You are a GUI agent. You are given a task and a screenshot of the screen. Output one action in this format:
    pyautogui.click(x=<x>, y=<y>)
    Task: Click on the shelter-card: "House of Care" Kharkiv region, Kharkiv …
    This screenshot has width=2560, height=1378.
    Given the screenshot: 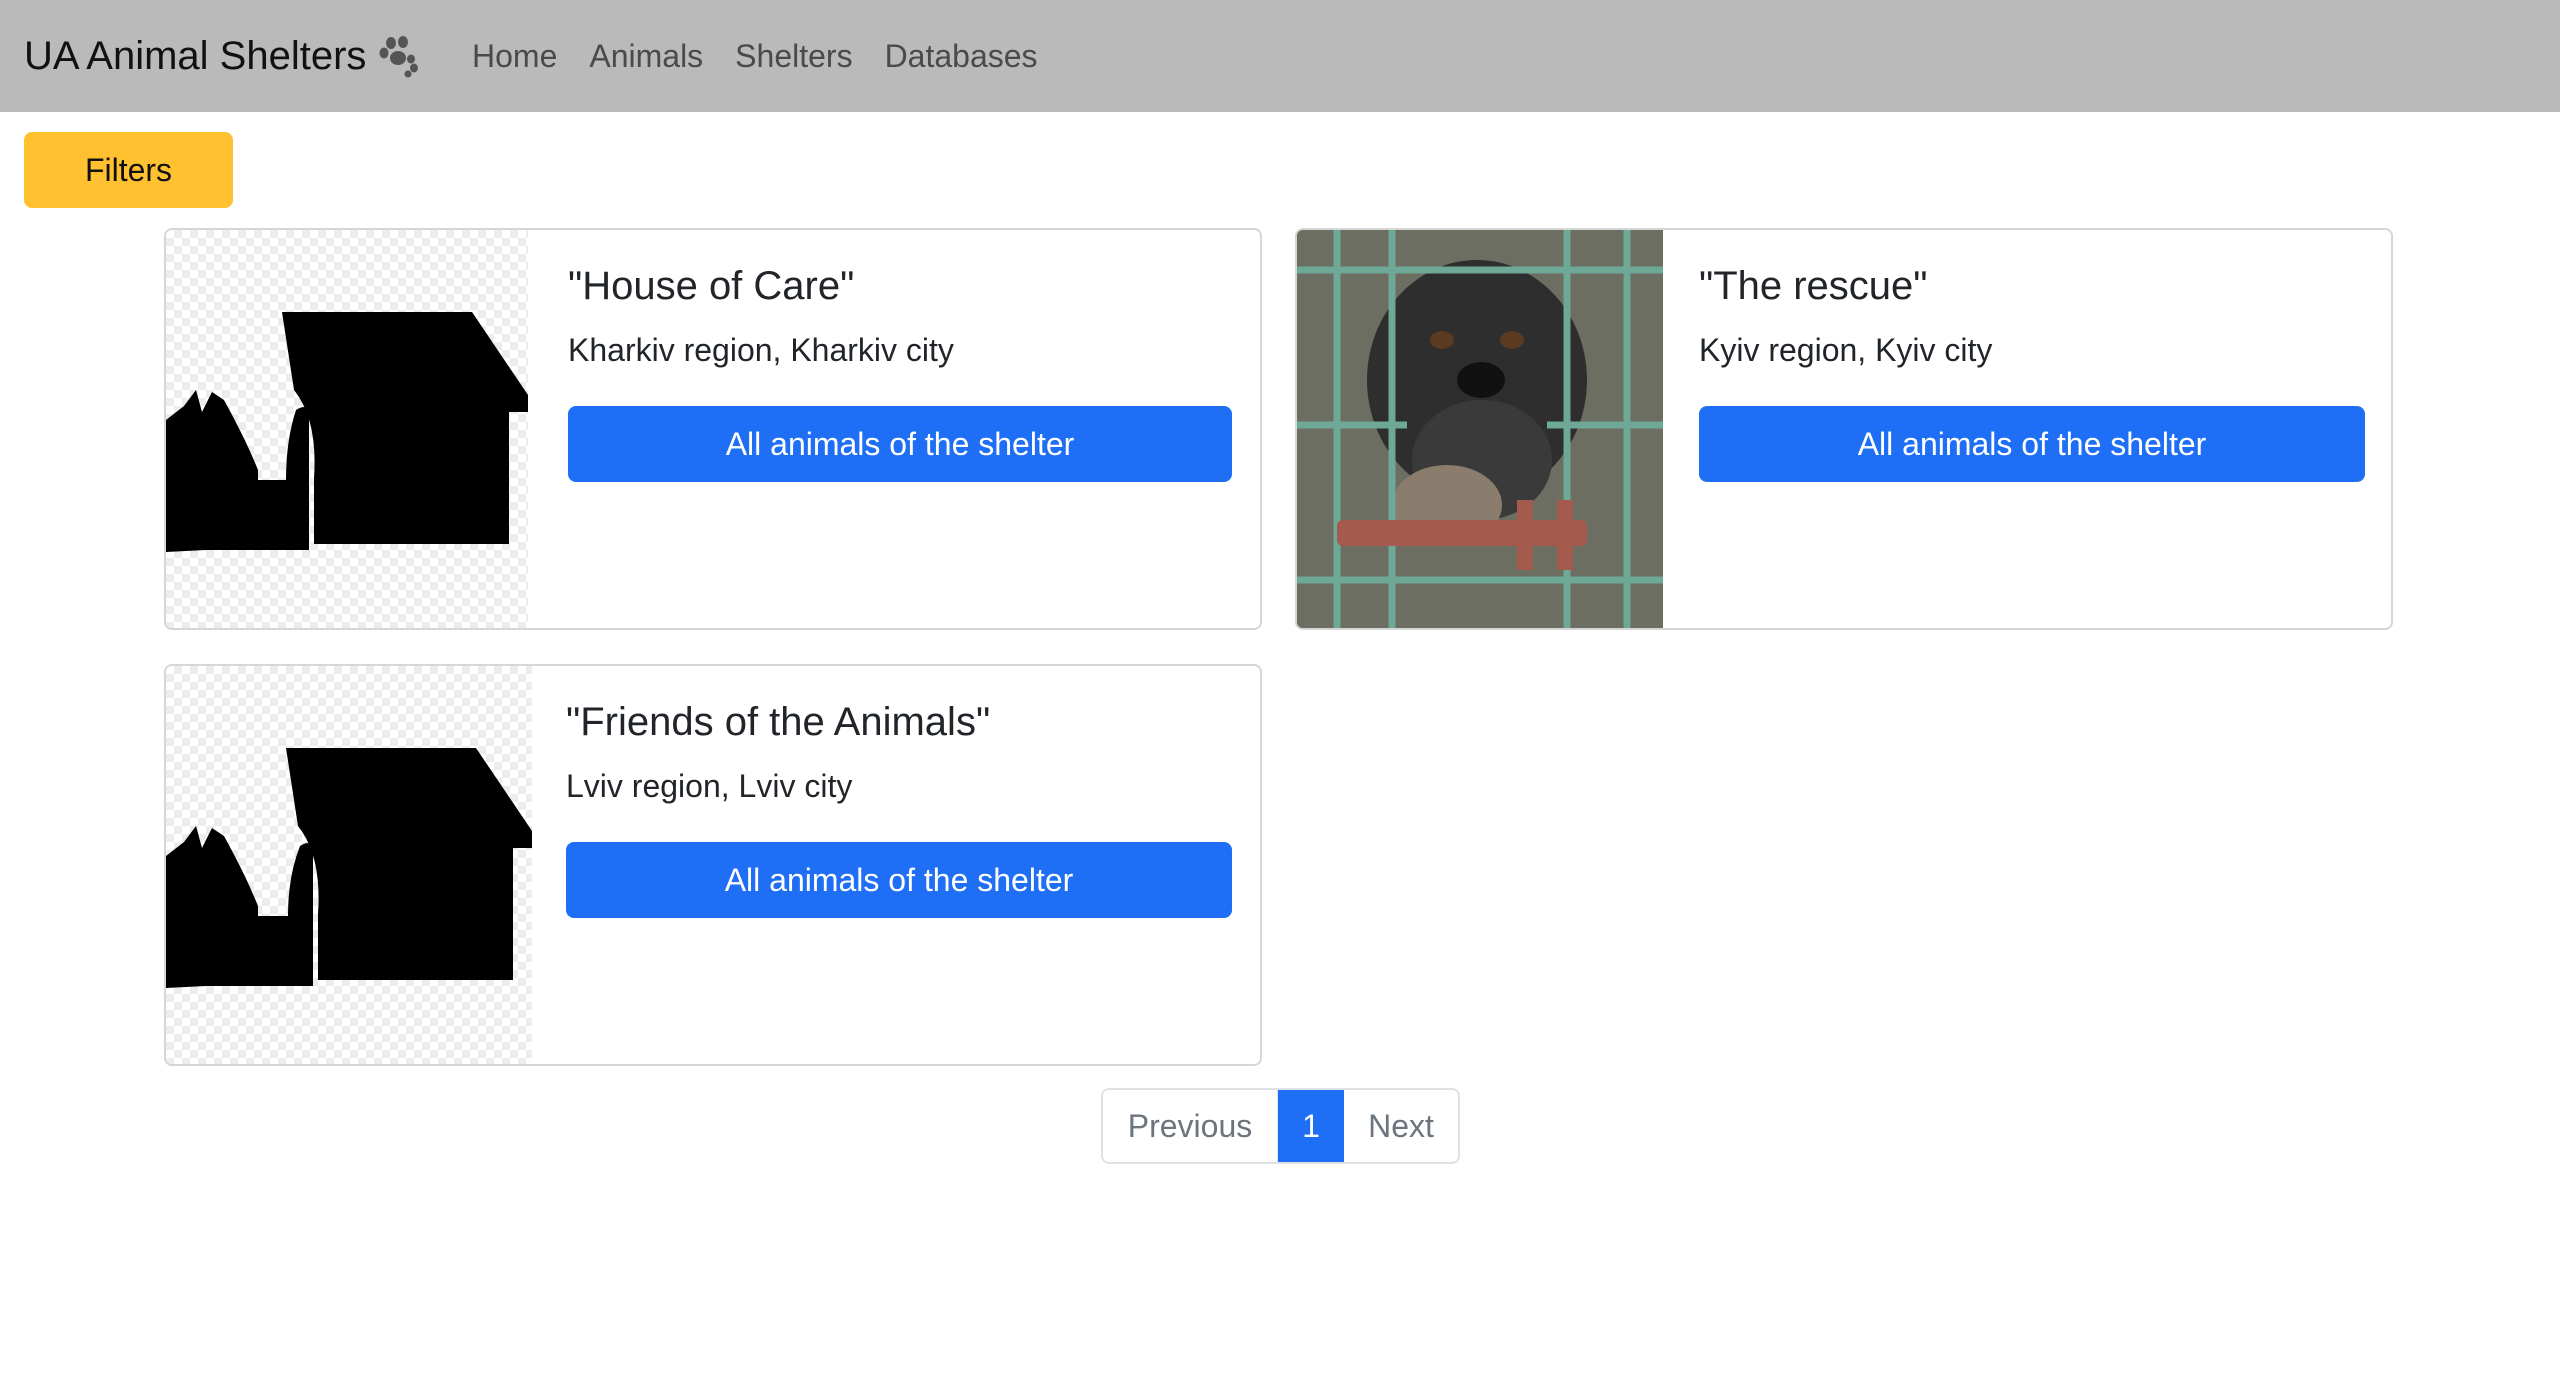 What is the action you would take?
    pyautogui.click(x=713, y=429)
    